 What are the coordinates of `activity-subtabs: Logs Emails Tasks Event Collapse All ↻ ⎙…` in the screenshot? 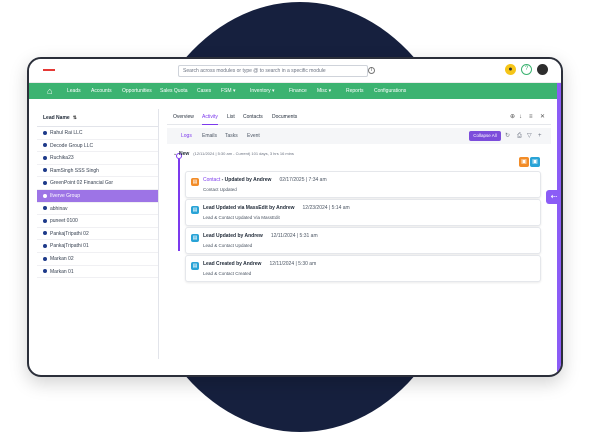 It's located at (359, 136).